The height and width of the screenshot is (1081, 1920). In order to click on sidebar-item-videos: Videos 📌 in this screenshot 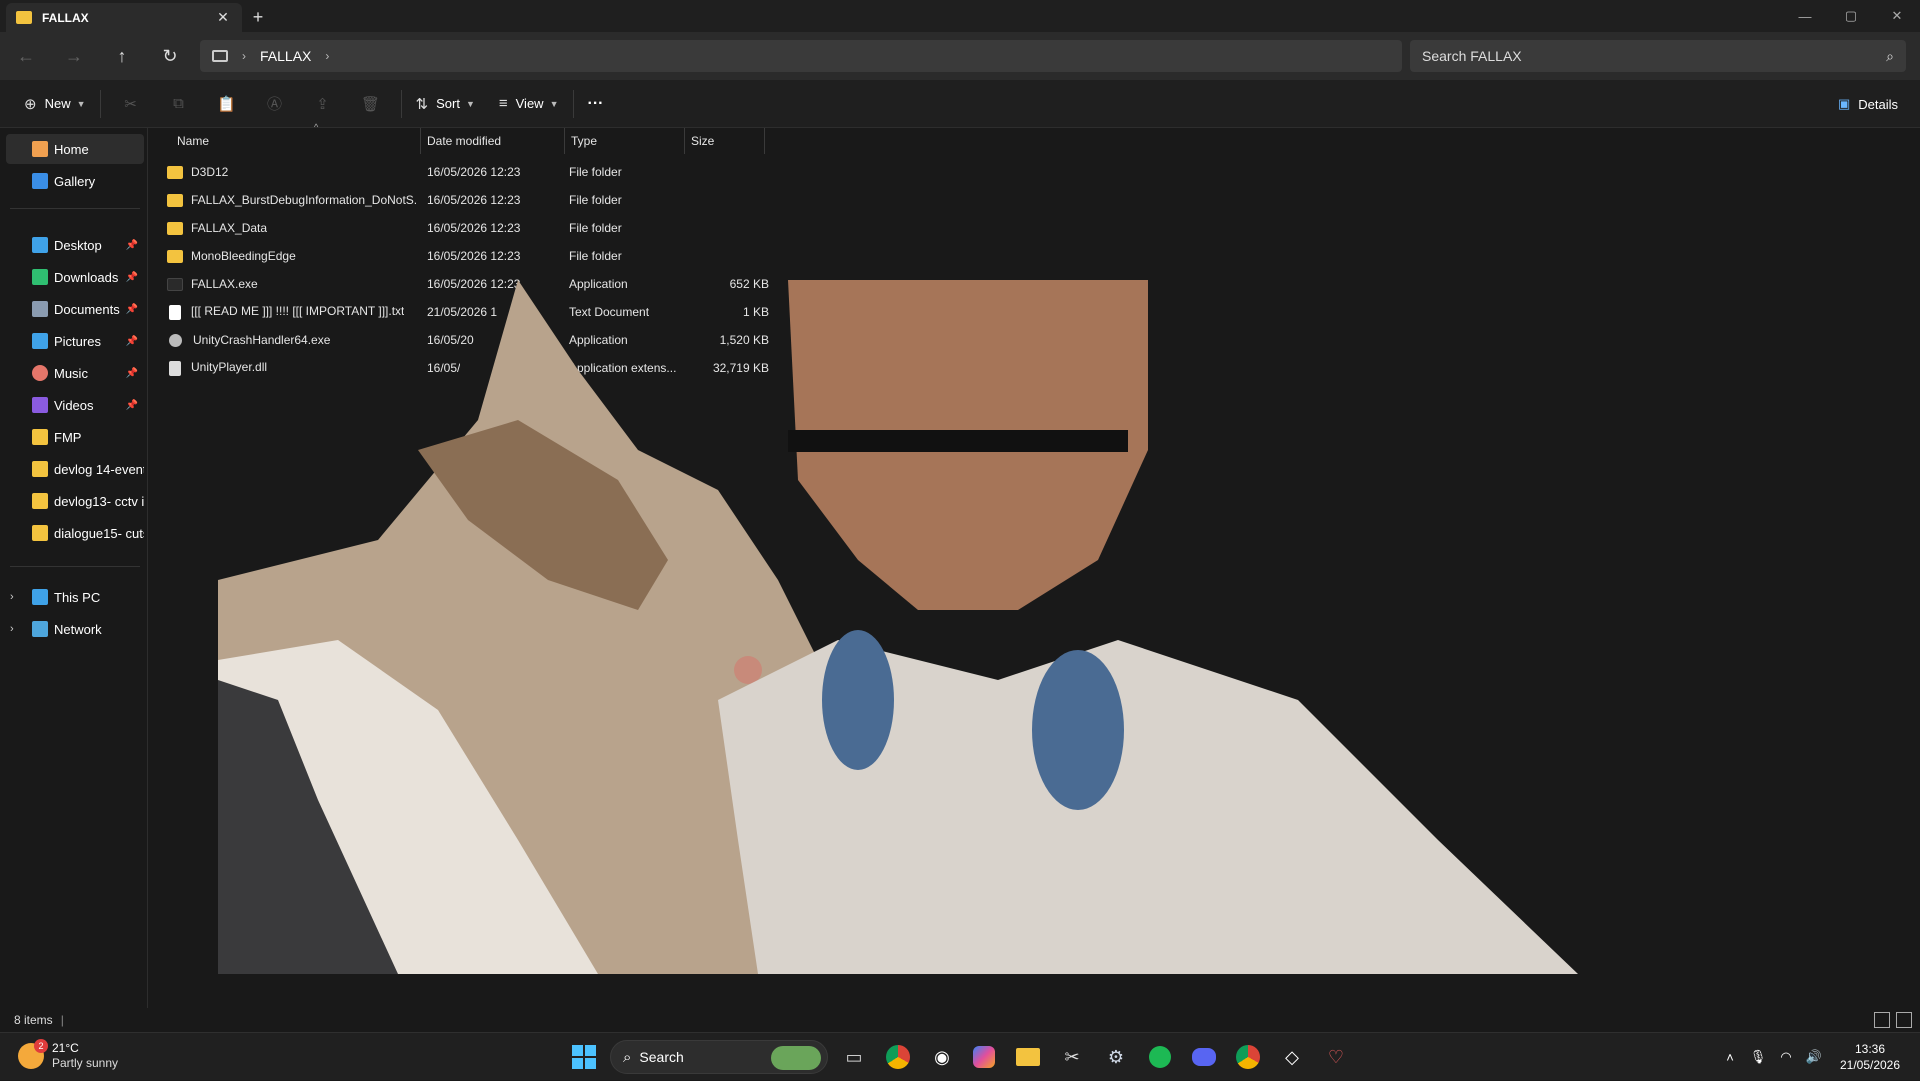, I will do `click(75, 405)`.